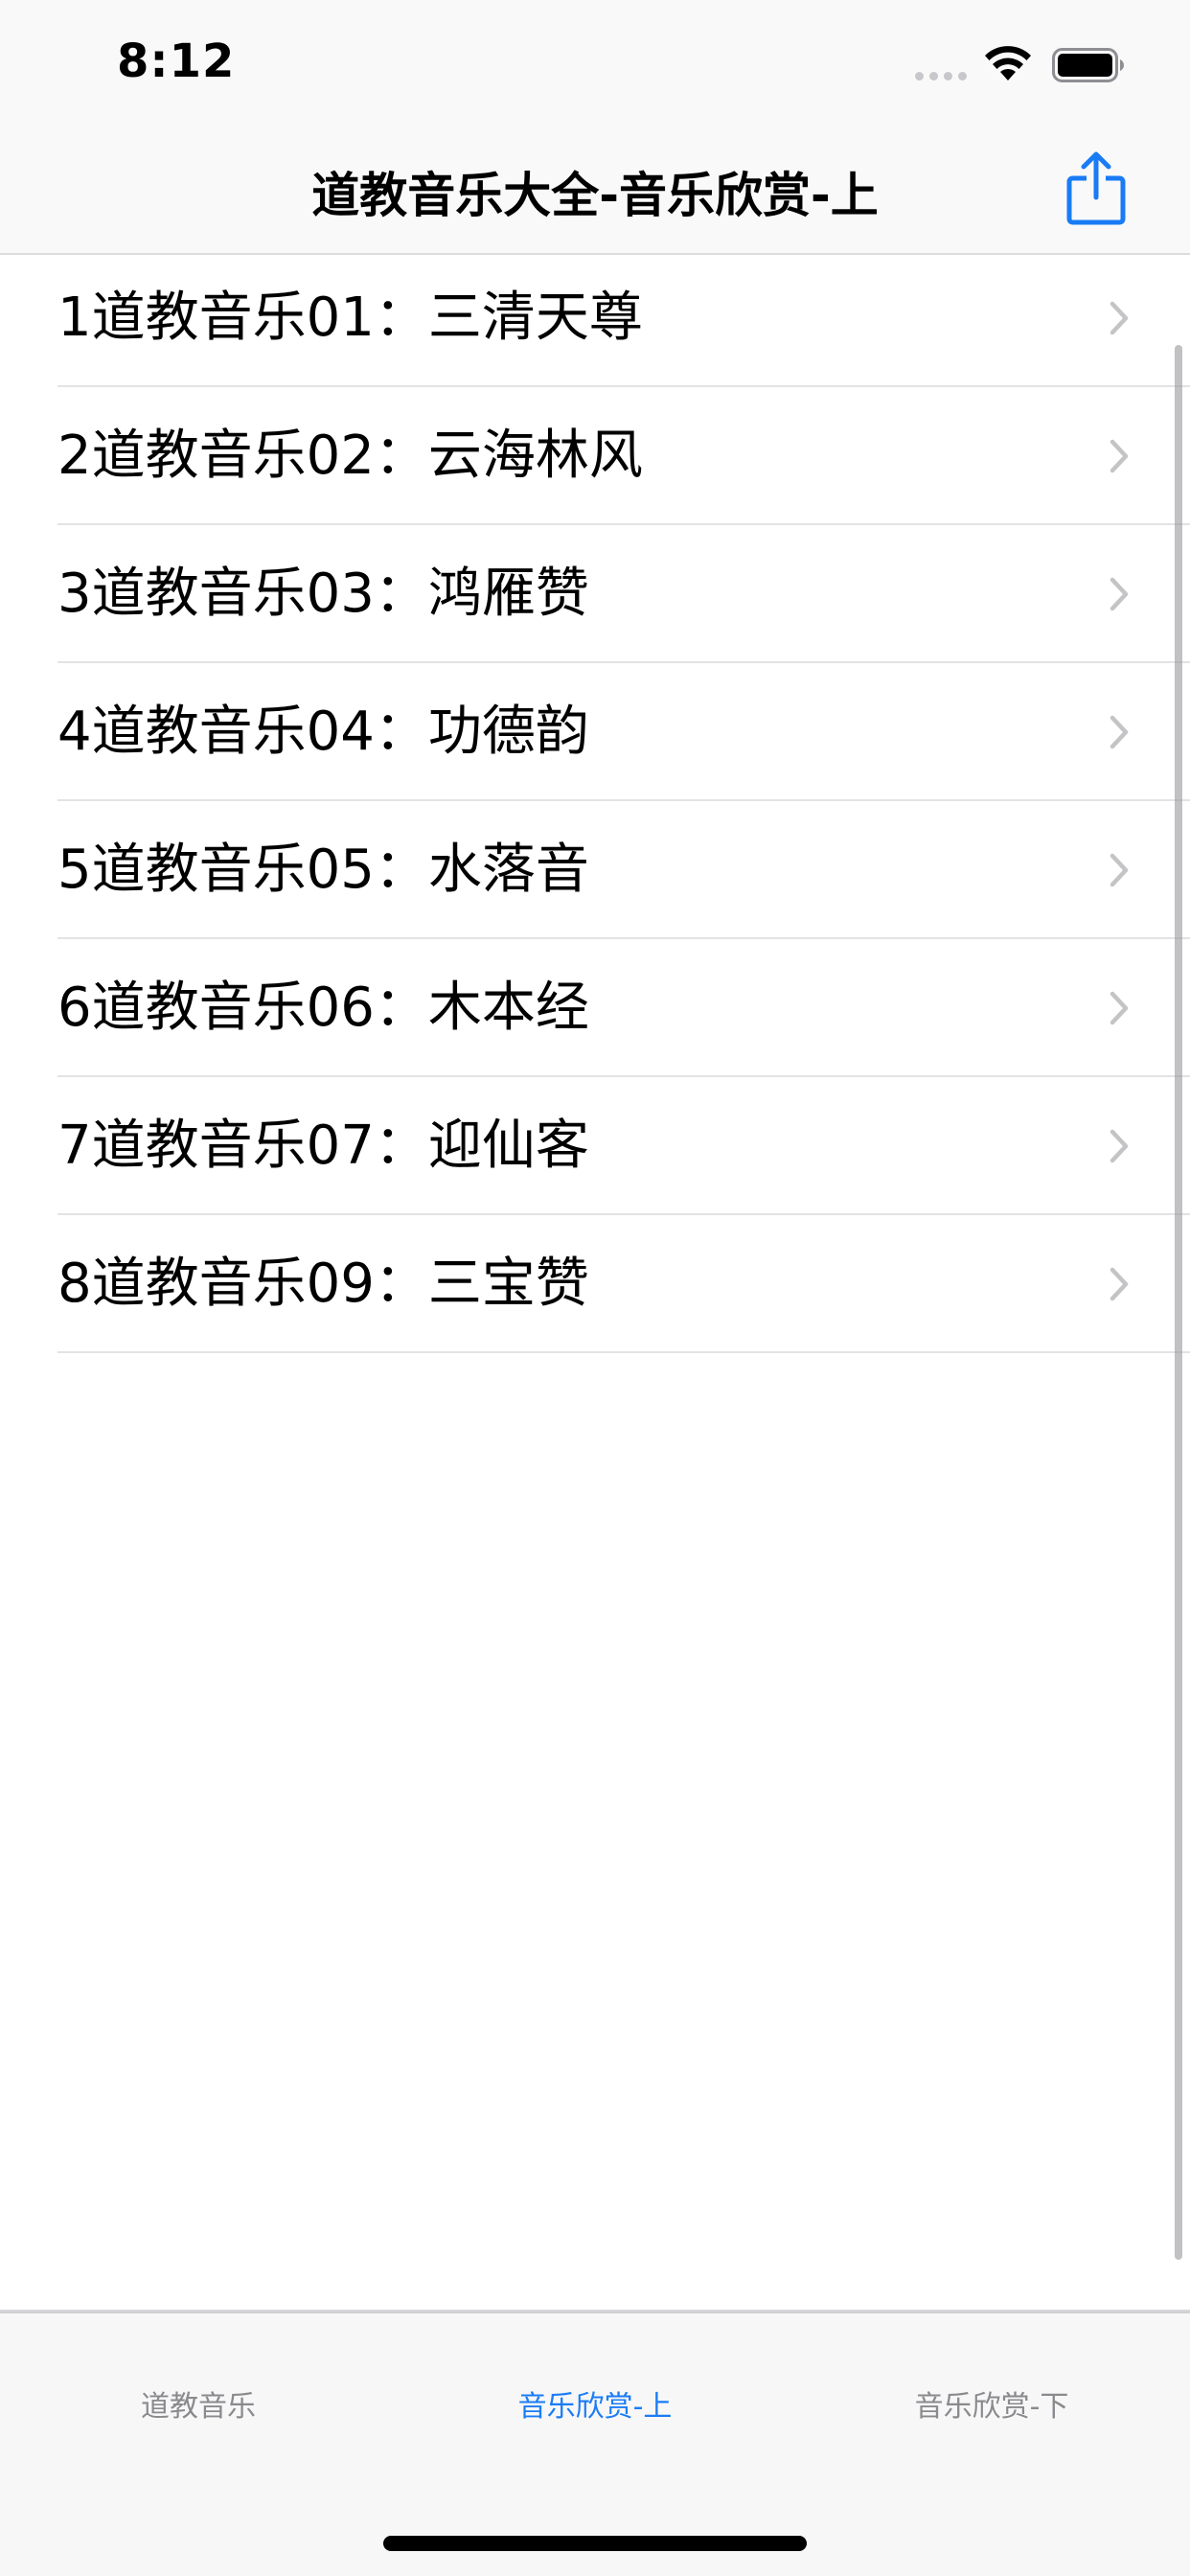 This screenshot has width=1190, height=2576. What do you see at coordinates (177, 61) in the screenshot?
I see `status-time: 8:12` at bounding box center [177, 61].